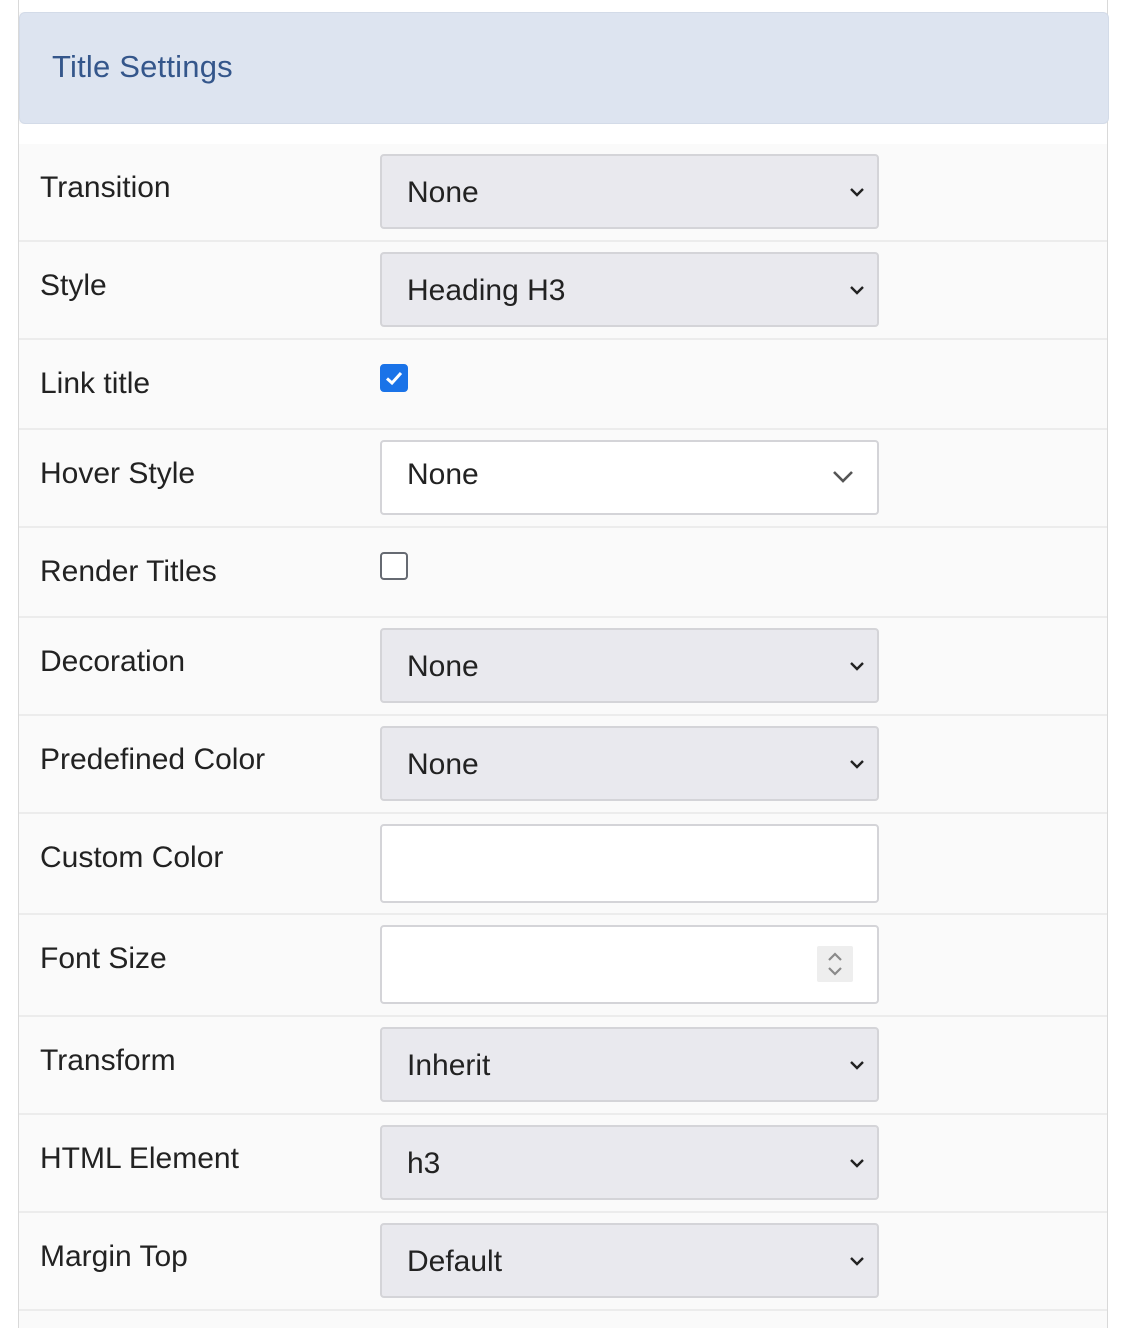 This screenshot has width=1126, height=1328. What do you see at coordinates (73, 285) in the screenshot?
I see `style-label: Style` at bounding box center [73, 285].